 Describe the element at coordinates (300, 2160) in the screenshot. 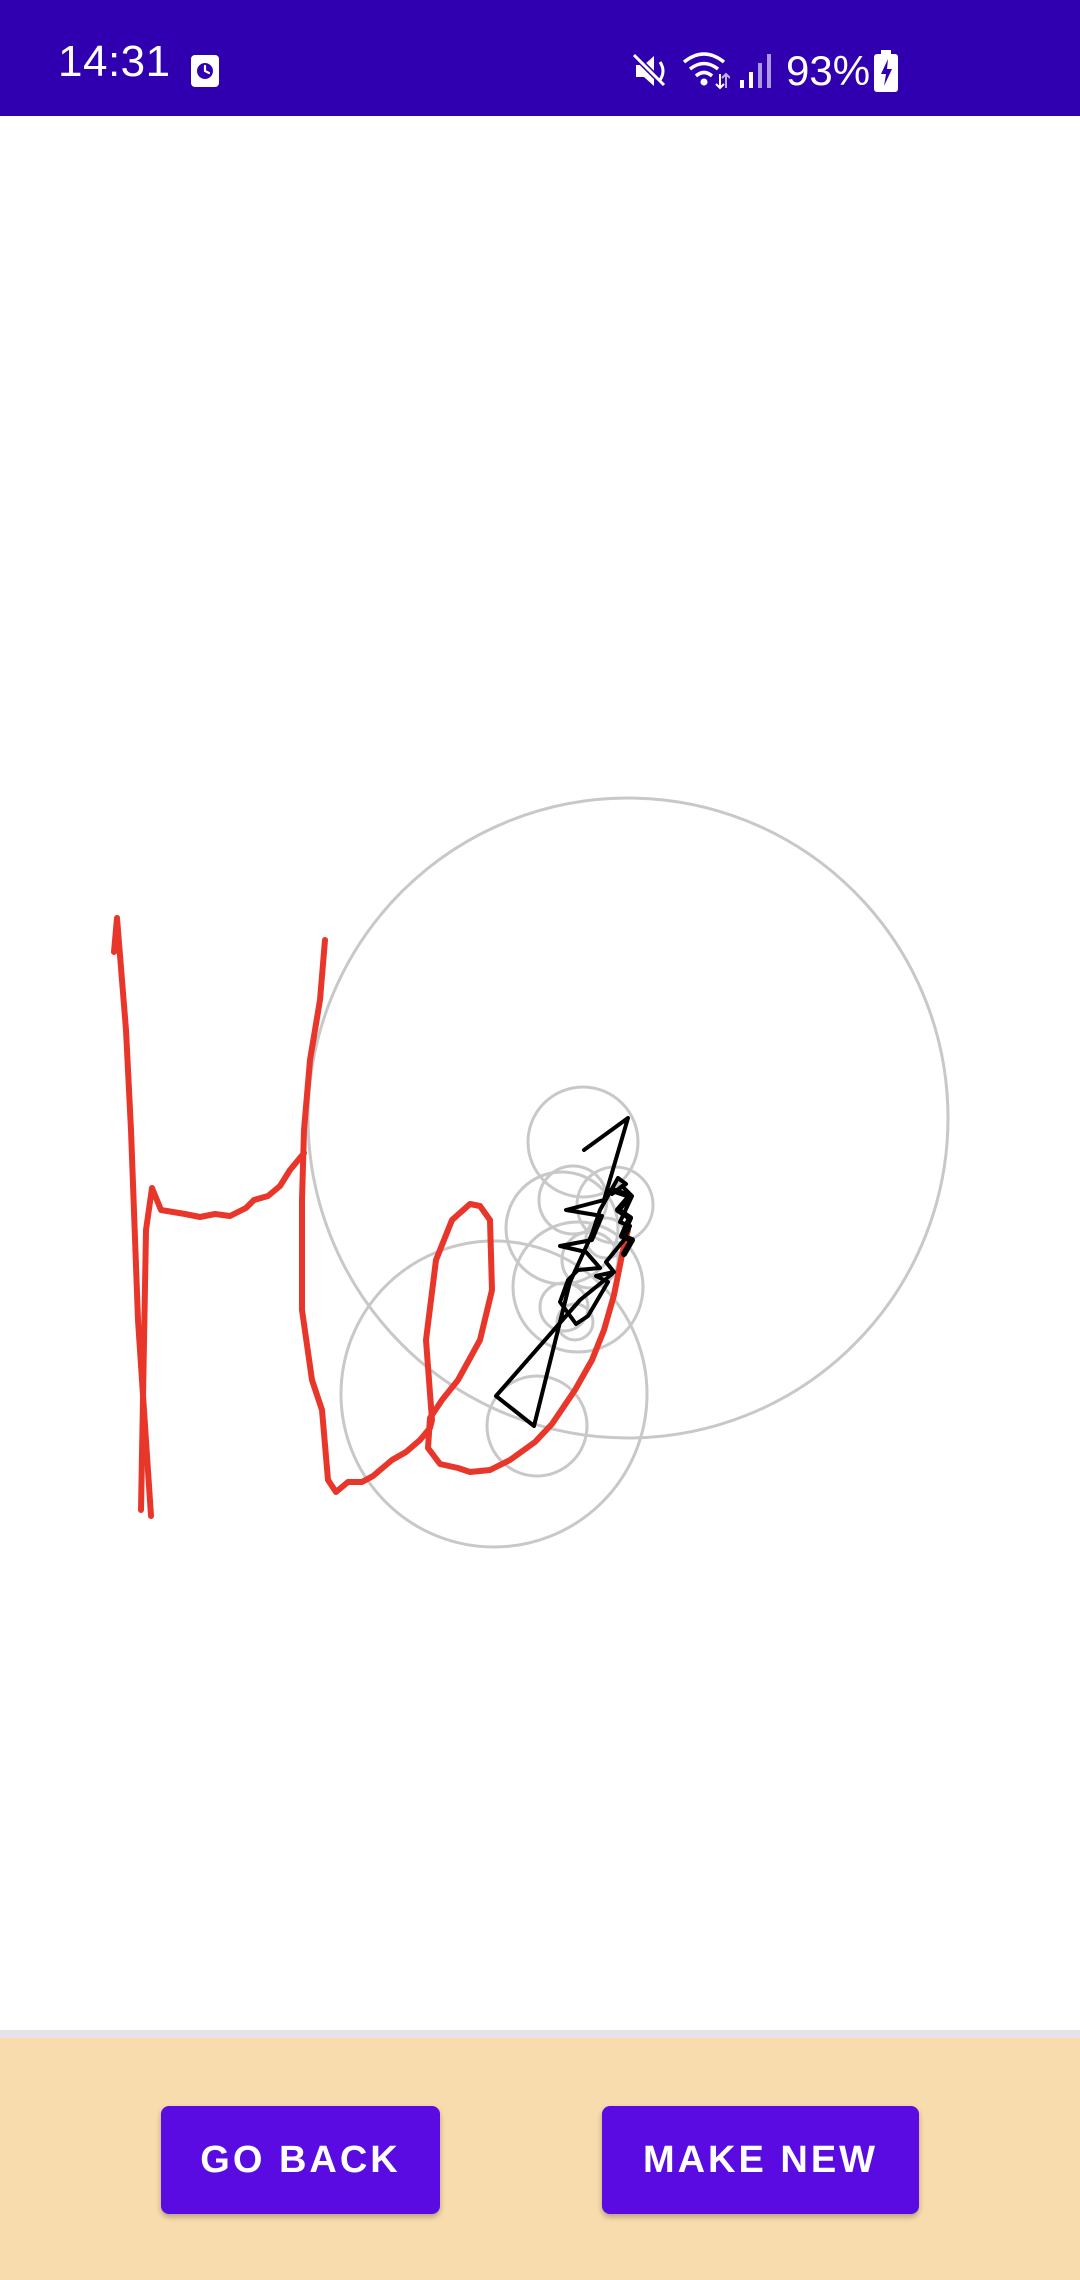

I see `go-back-button: GO BACK` at that location.